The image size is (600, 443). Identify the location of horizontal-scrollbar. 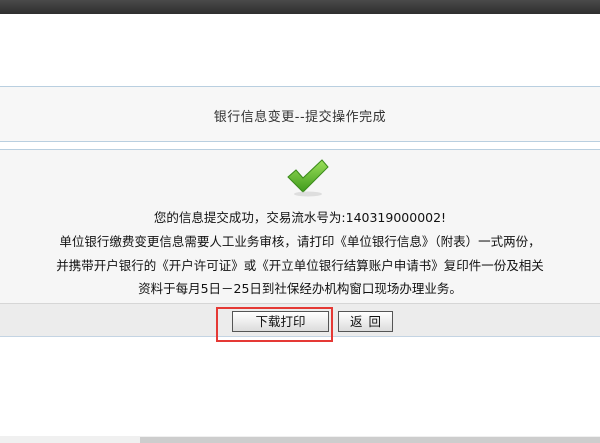
(300, 439).